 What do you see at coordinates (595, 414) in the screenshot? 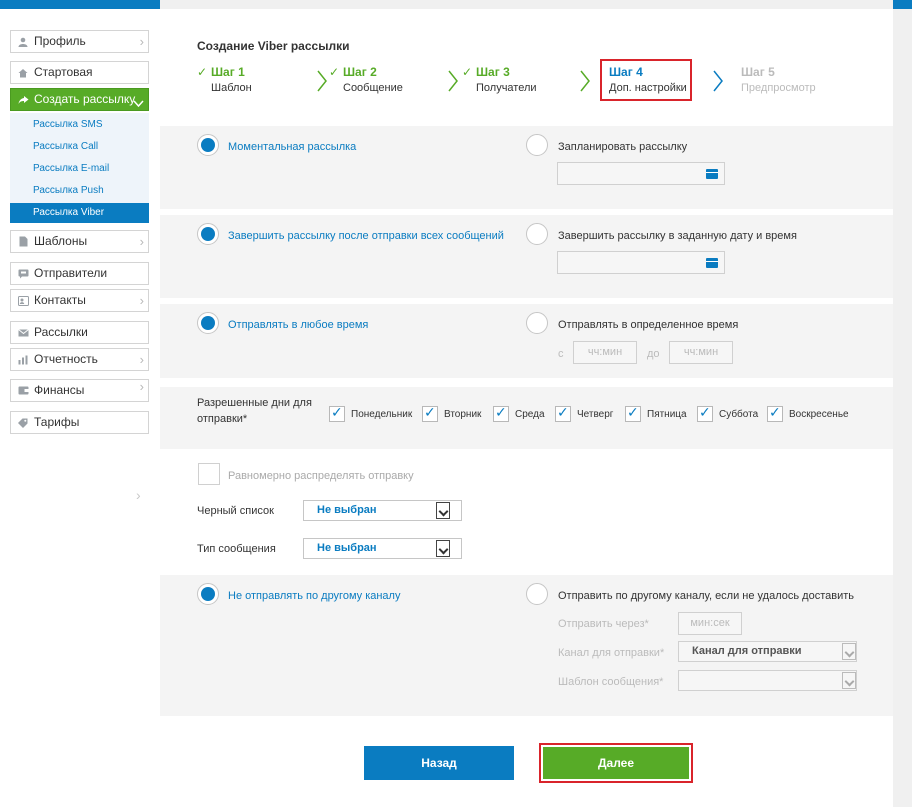
I see `day-label: Четверг` at bounding box center [595, 414].